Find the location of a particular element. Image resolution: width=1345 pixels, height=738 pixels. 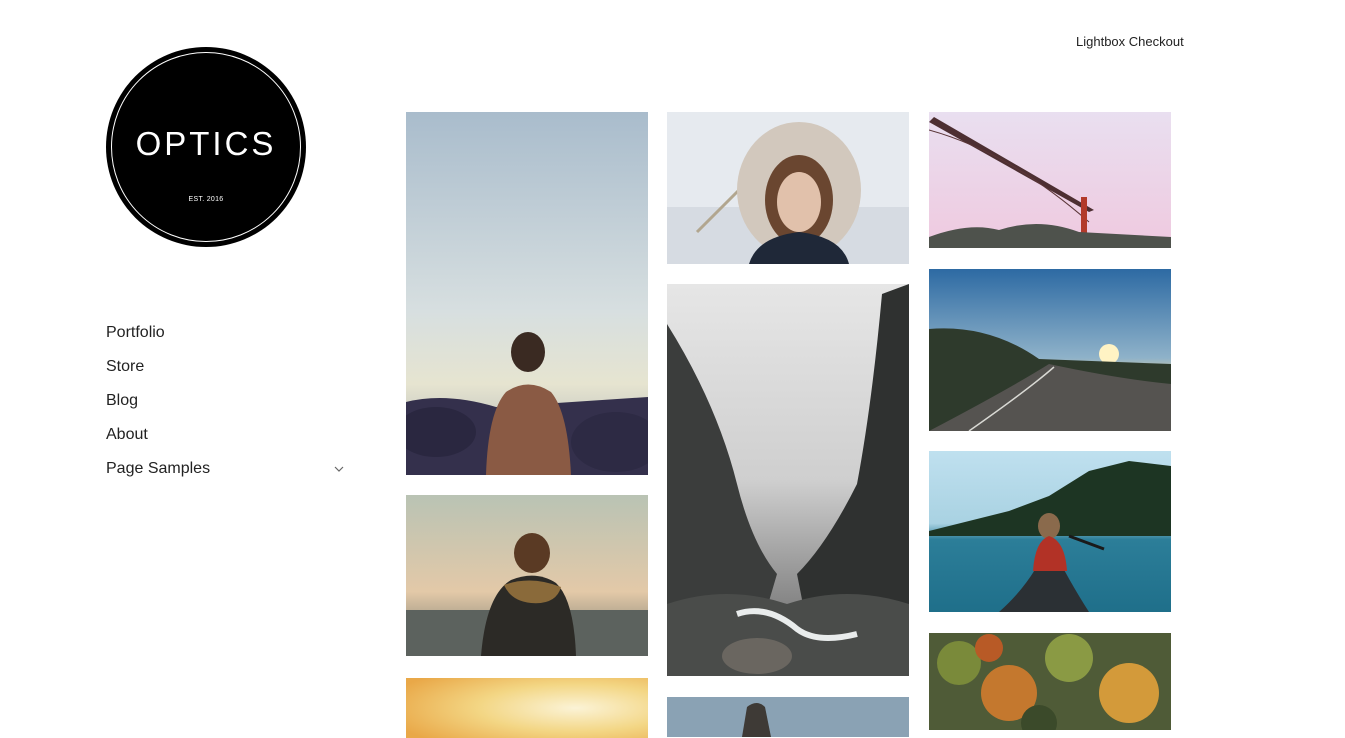

photo-golden-gate-bridge is located at coordinates (1050, 180).